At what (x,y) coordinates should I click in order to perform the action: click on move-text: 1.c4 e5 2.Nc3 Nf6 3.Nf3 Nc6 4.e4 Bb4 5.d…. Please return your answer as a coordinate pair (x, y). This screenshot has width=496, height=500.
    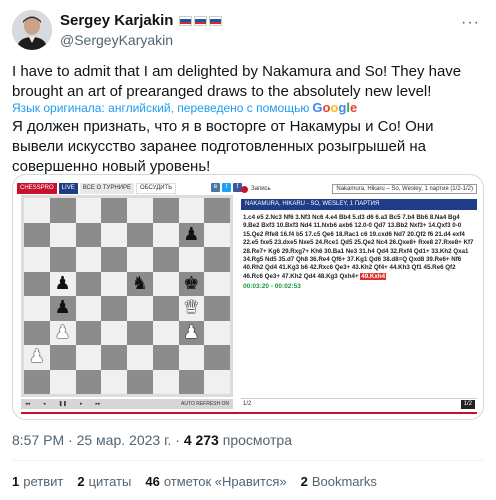
    Looking at the image, I should click on (358, 247).